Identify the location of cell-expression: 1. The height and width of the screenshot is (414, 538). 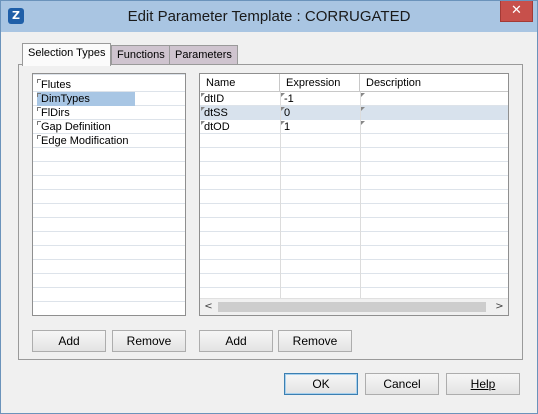
(320, 127).